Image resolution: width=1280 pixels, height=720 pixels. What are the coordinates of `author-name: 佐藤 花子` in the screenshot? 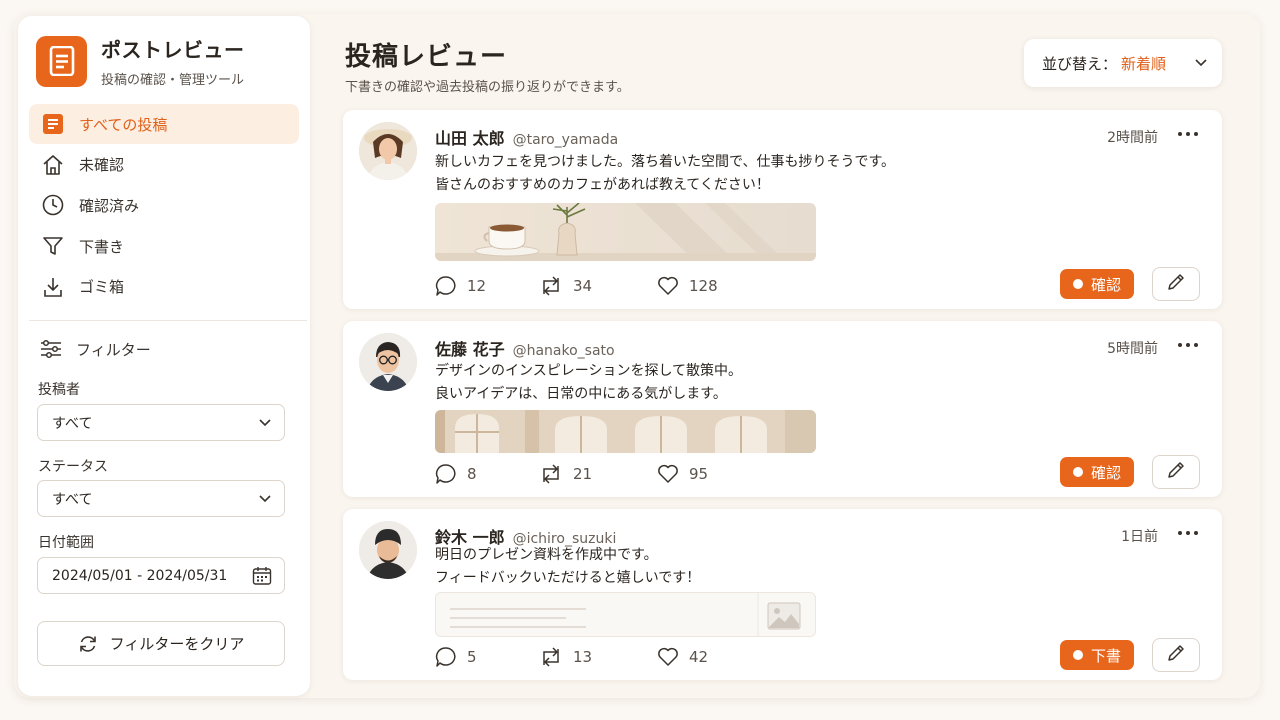 It's located at (470, 348).